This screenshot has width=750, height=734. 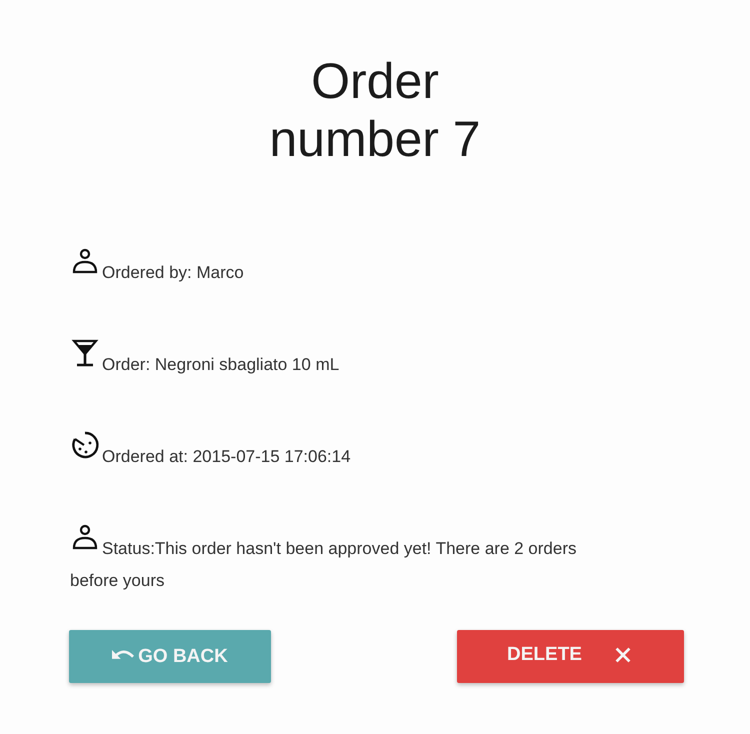 I want to click on cocktail-glass-icon, so click(x=85, y=353).